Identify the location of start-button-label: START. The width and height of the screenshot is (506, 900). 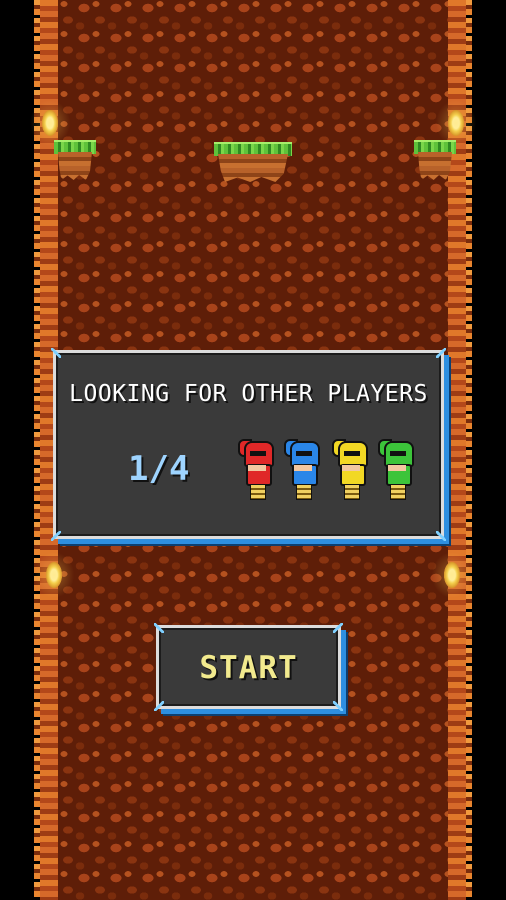
(248, 668).